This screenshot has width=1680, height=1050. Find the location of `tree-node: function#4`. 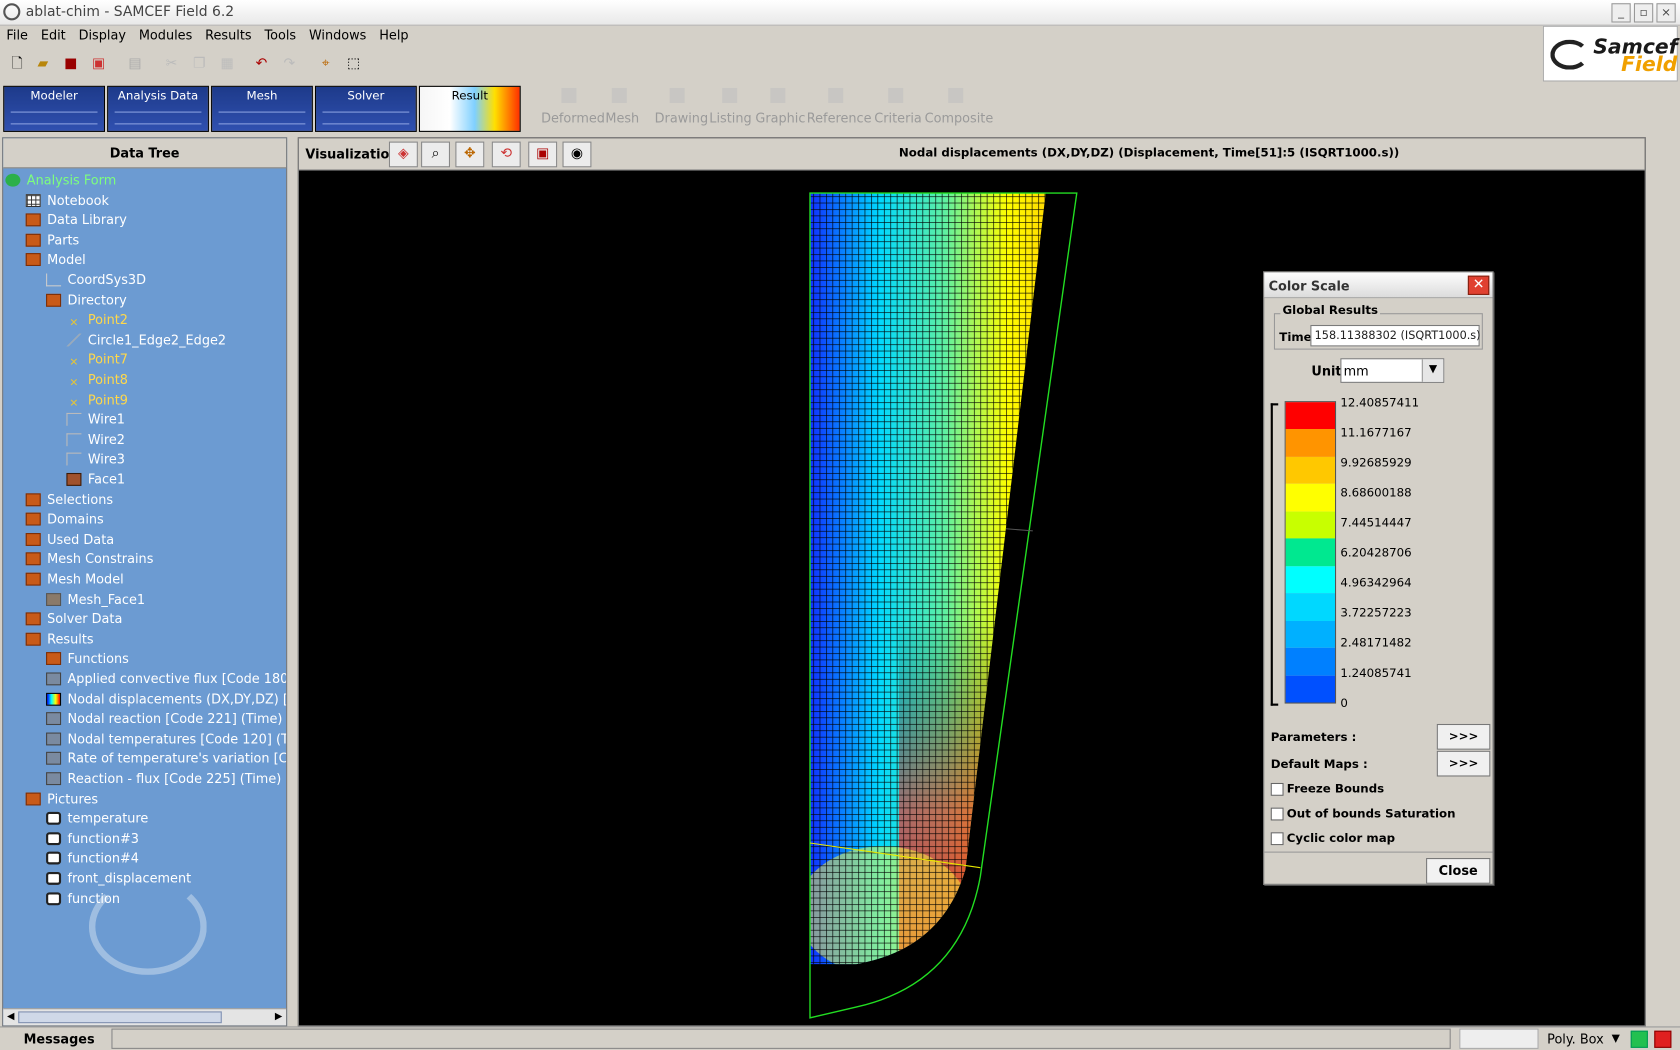

tree-node: function#4 is located at coordinates (92, 858).